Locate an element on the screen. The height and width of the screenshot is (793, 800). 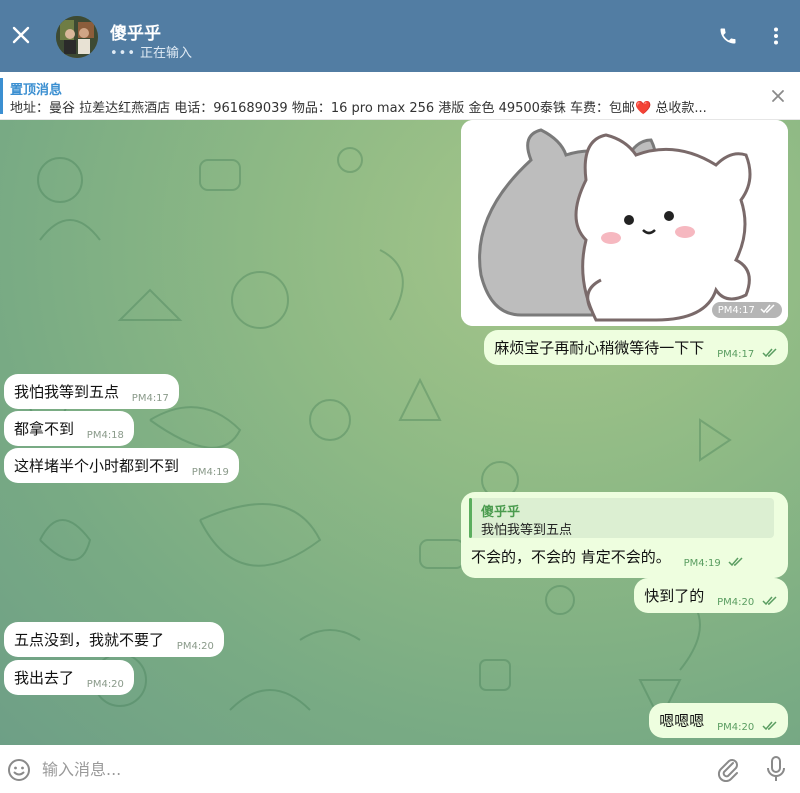
voice-record-button is located at coordinates (776, 769).